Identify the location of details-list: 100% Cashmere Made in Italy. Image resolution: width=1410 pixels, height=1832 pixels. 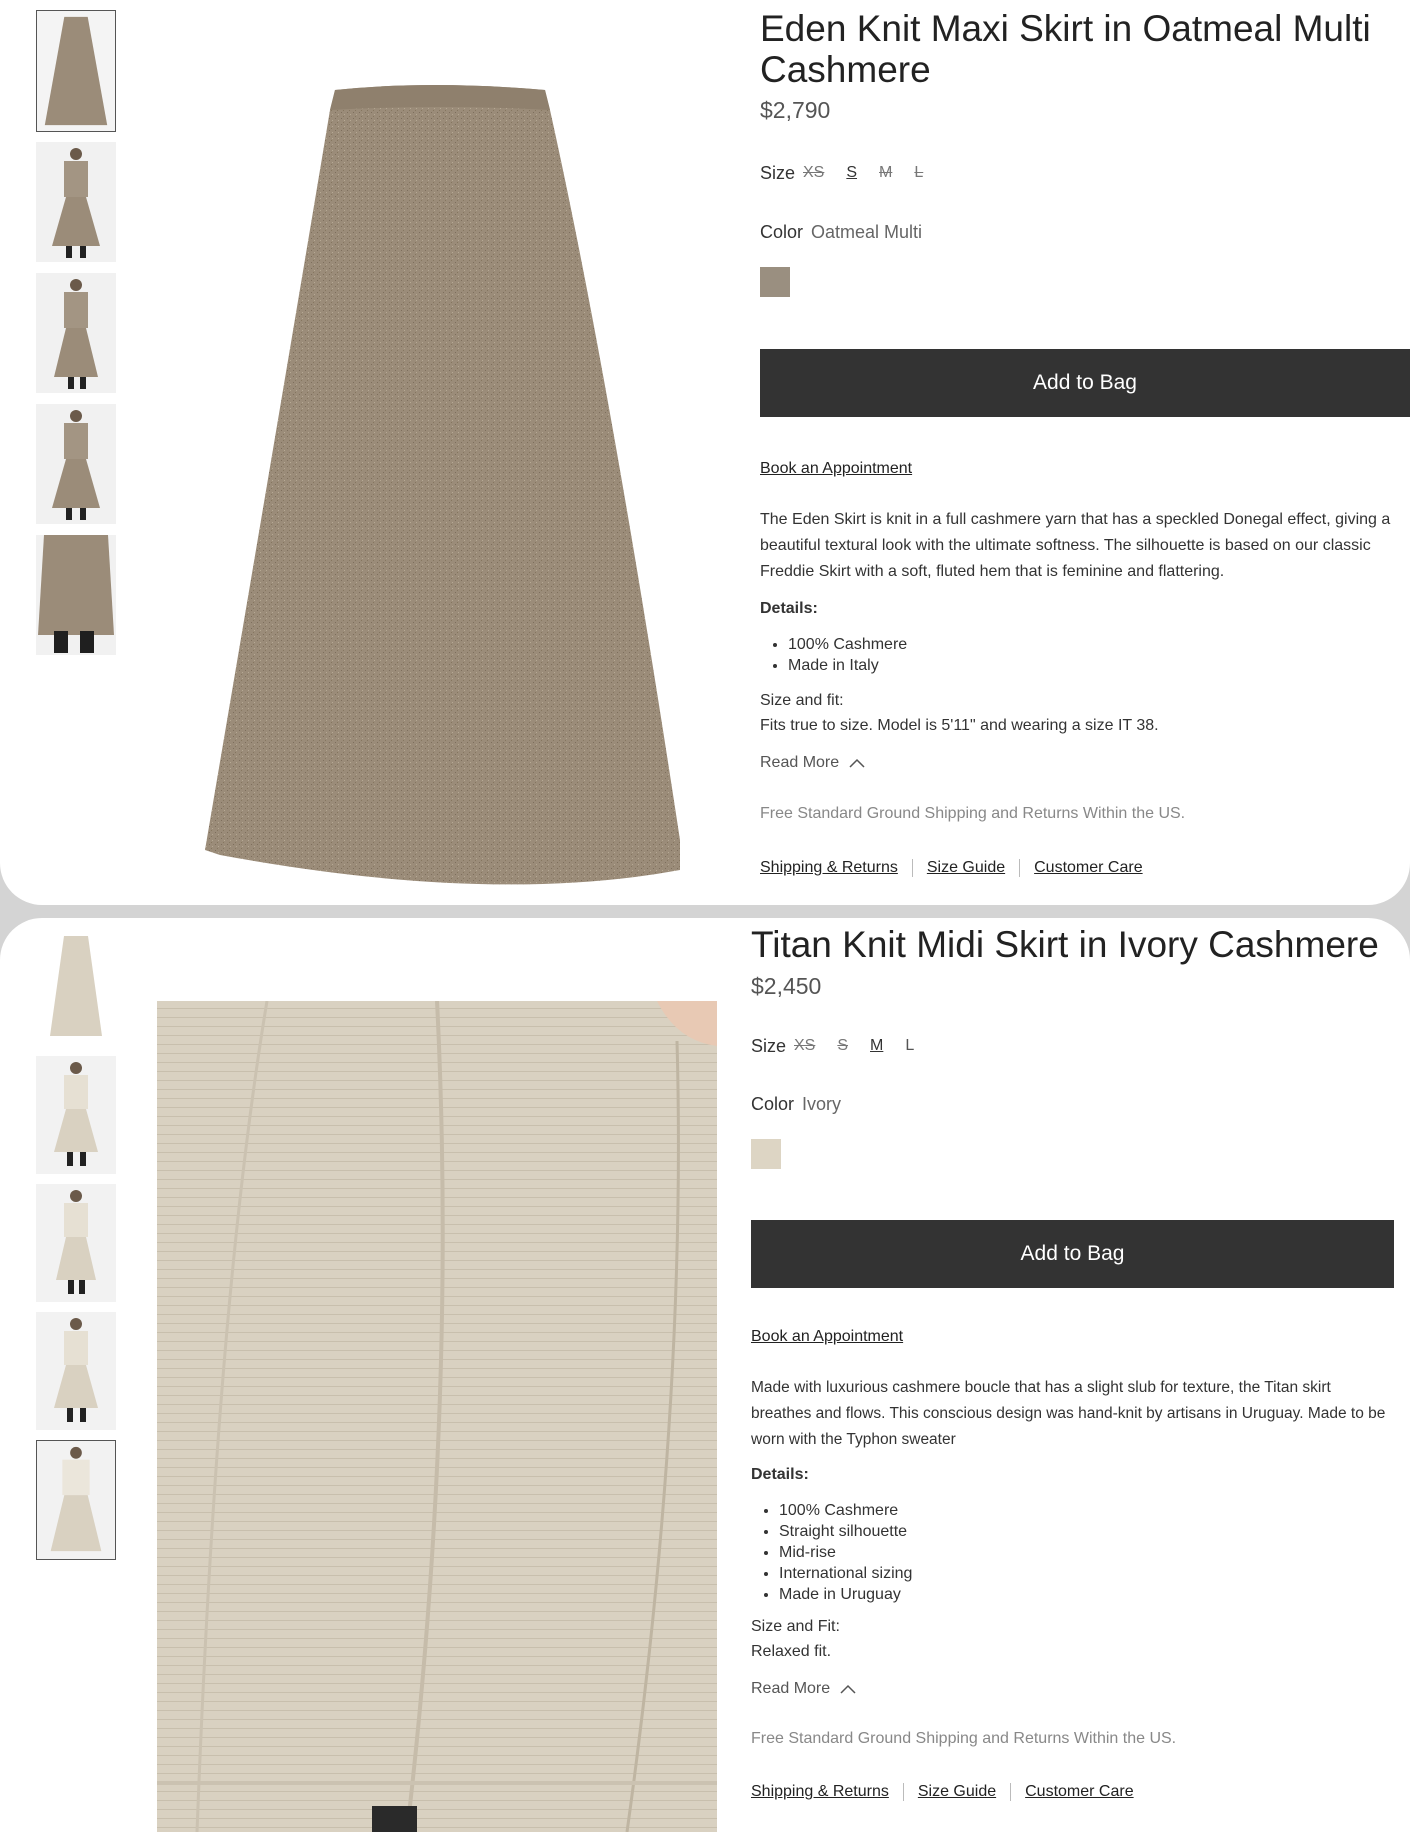
(833, 655).